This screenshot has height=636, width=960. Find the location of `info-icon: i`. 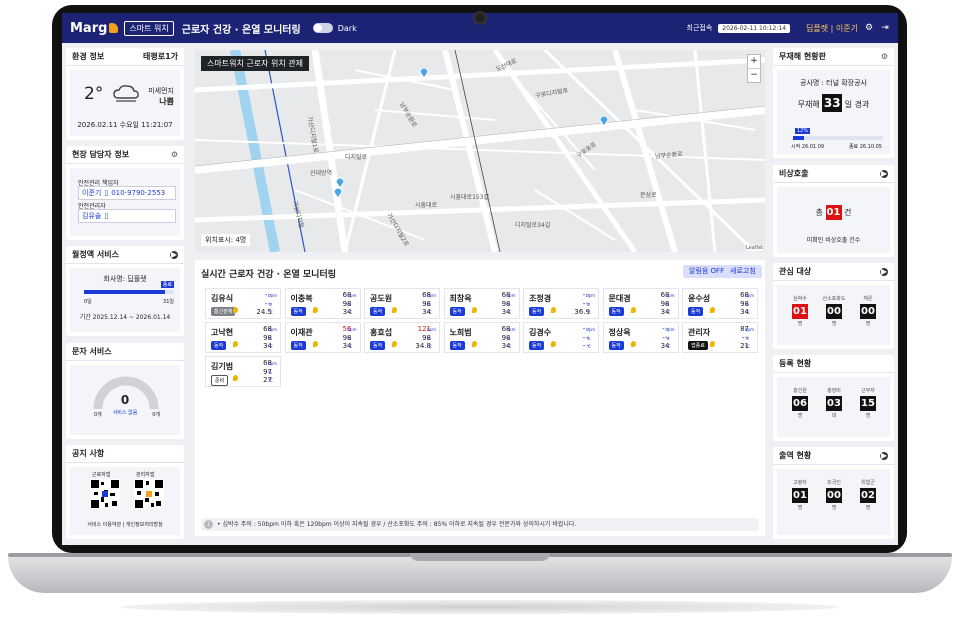

info-icon: i is located at coordinates (208, 524).